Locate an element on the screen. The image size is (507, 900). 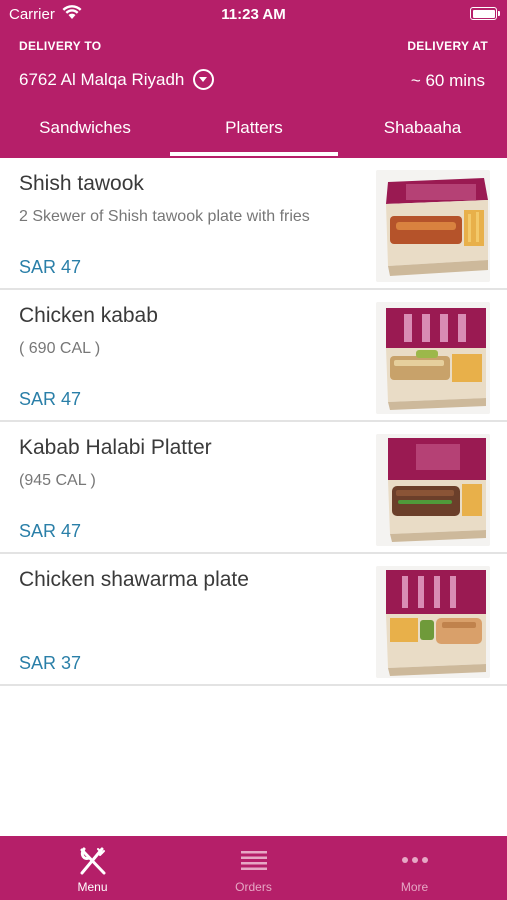
chevron-down-icon is located at coordinates (204, 79).